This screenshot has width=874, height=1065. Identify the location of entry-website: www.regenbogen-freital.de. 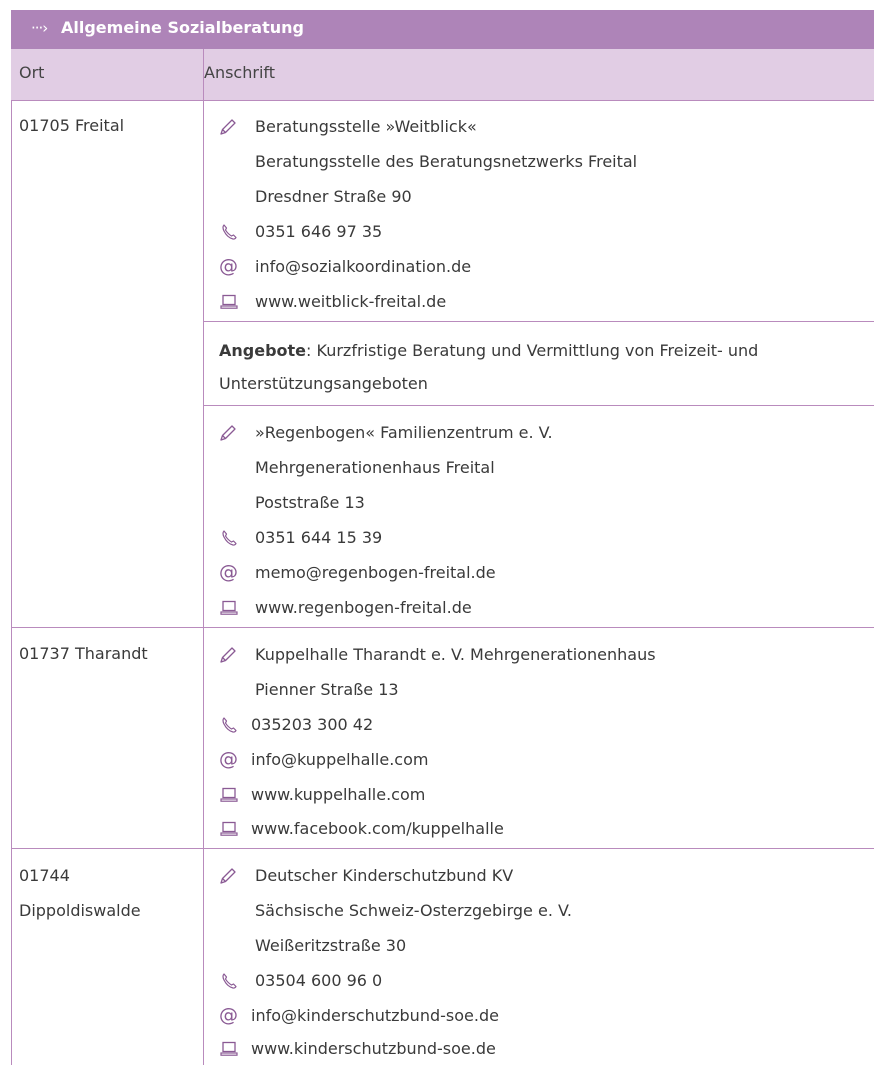
(363, 608).